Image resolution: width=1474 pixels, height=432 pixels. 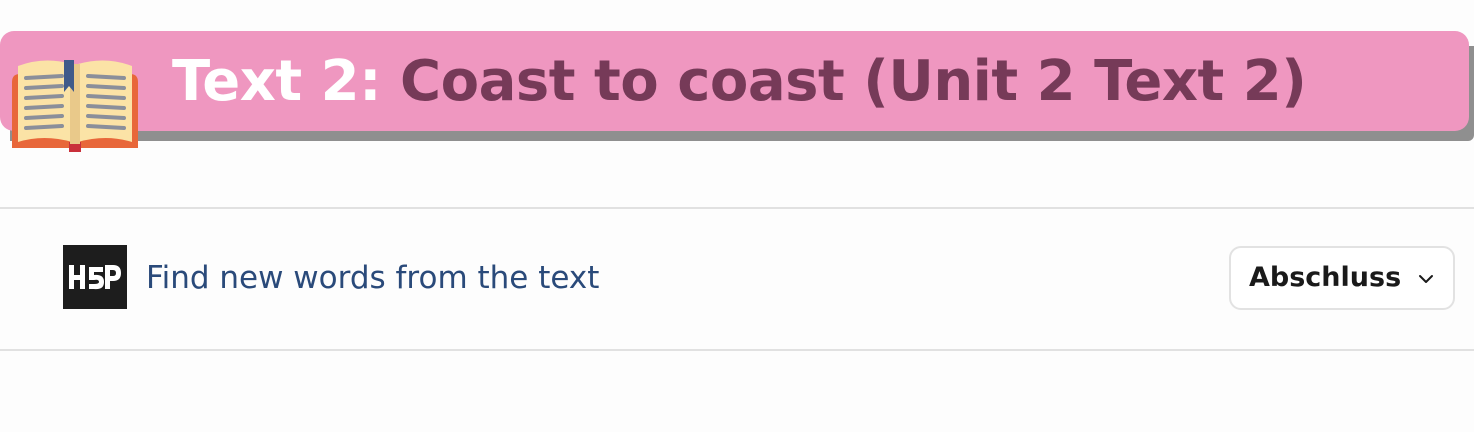 What do you see at coordinates (277, 81) in the screenshot?
I see `section-title-prefix: Text 2:` at bounding box center [277, 81].